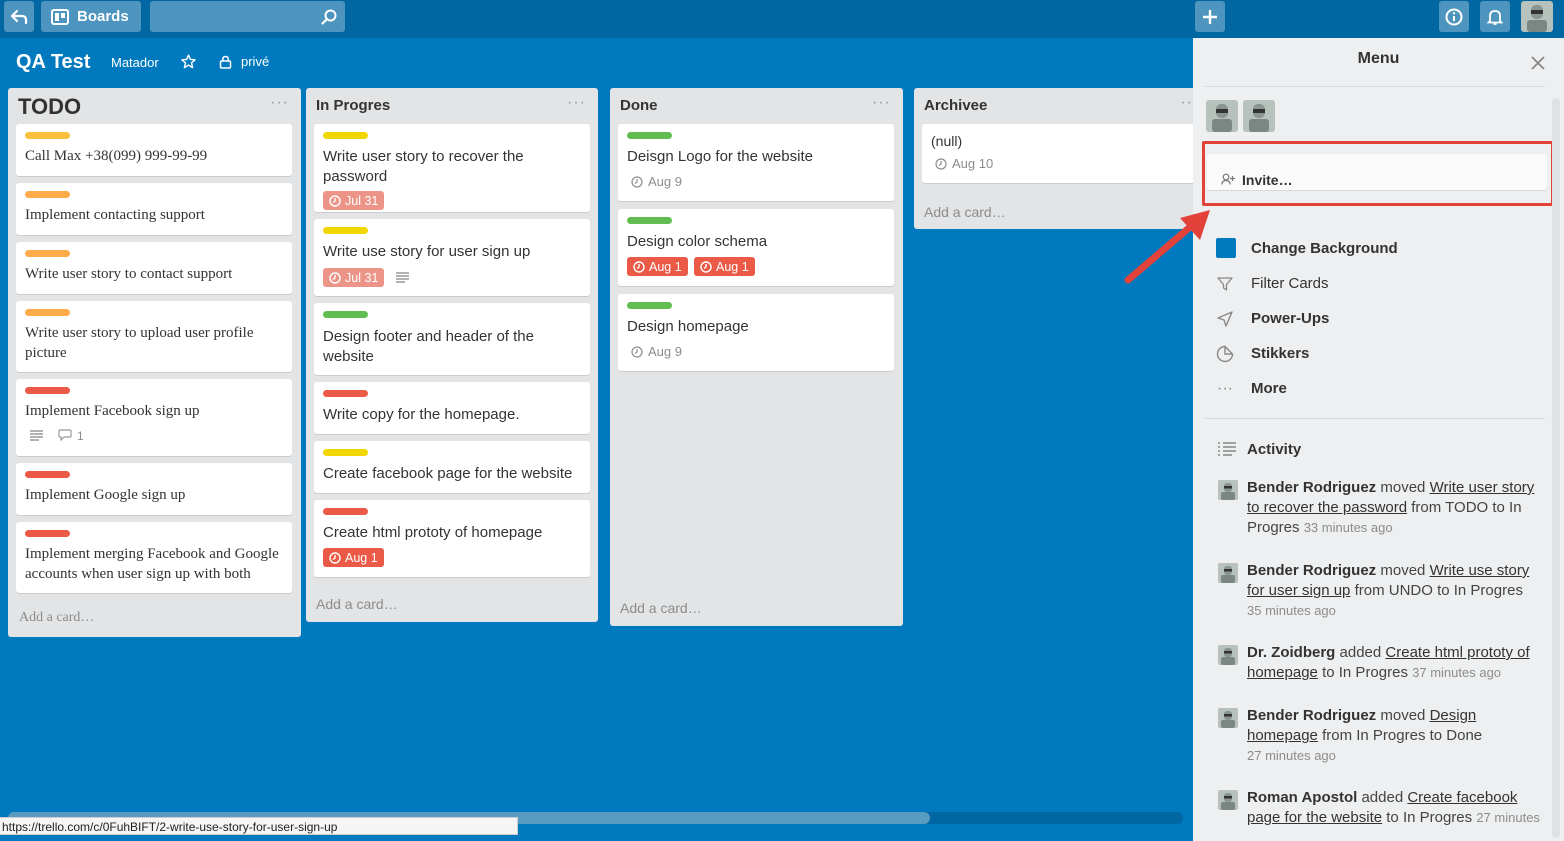  I want to click on board-team: Matador, so click(135, 62).